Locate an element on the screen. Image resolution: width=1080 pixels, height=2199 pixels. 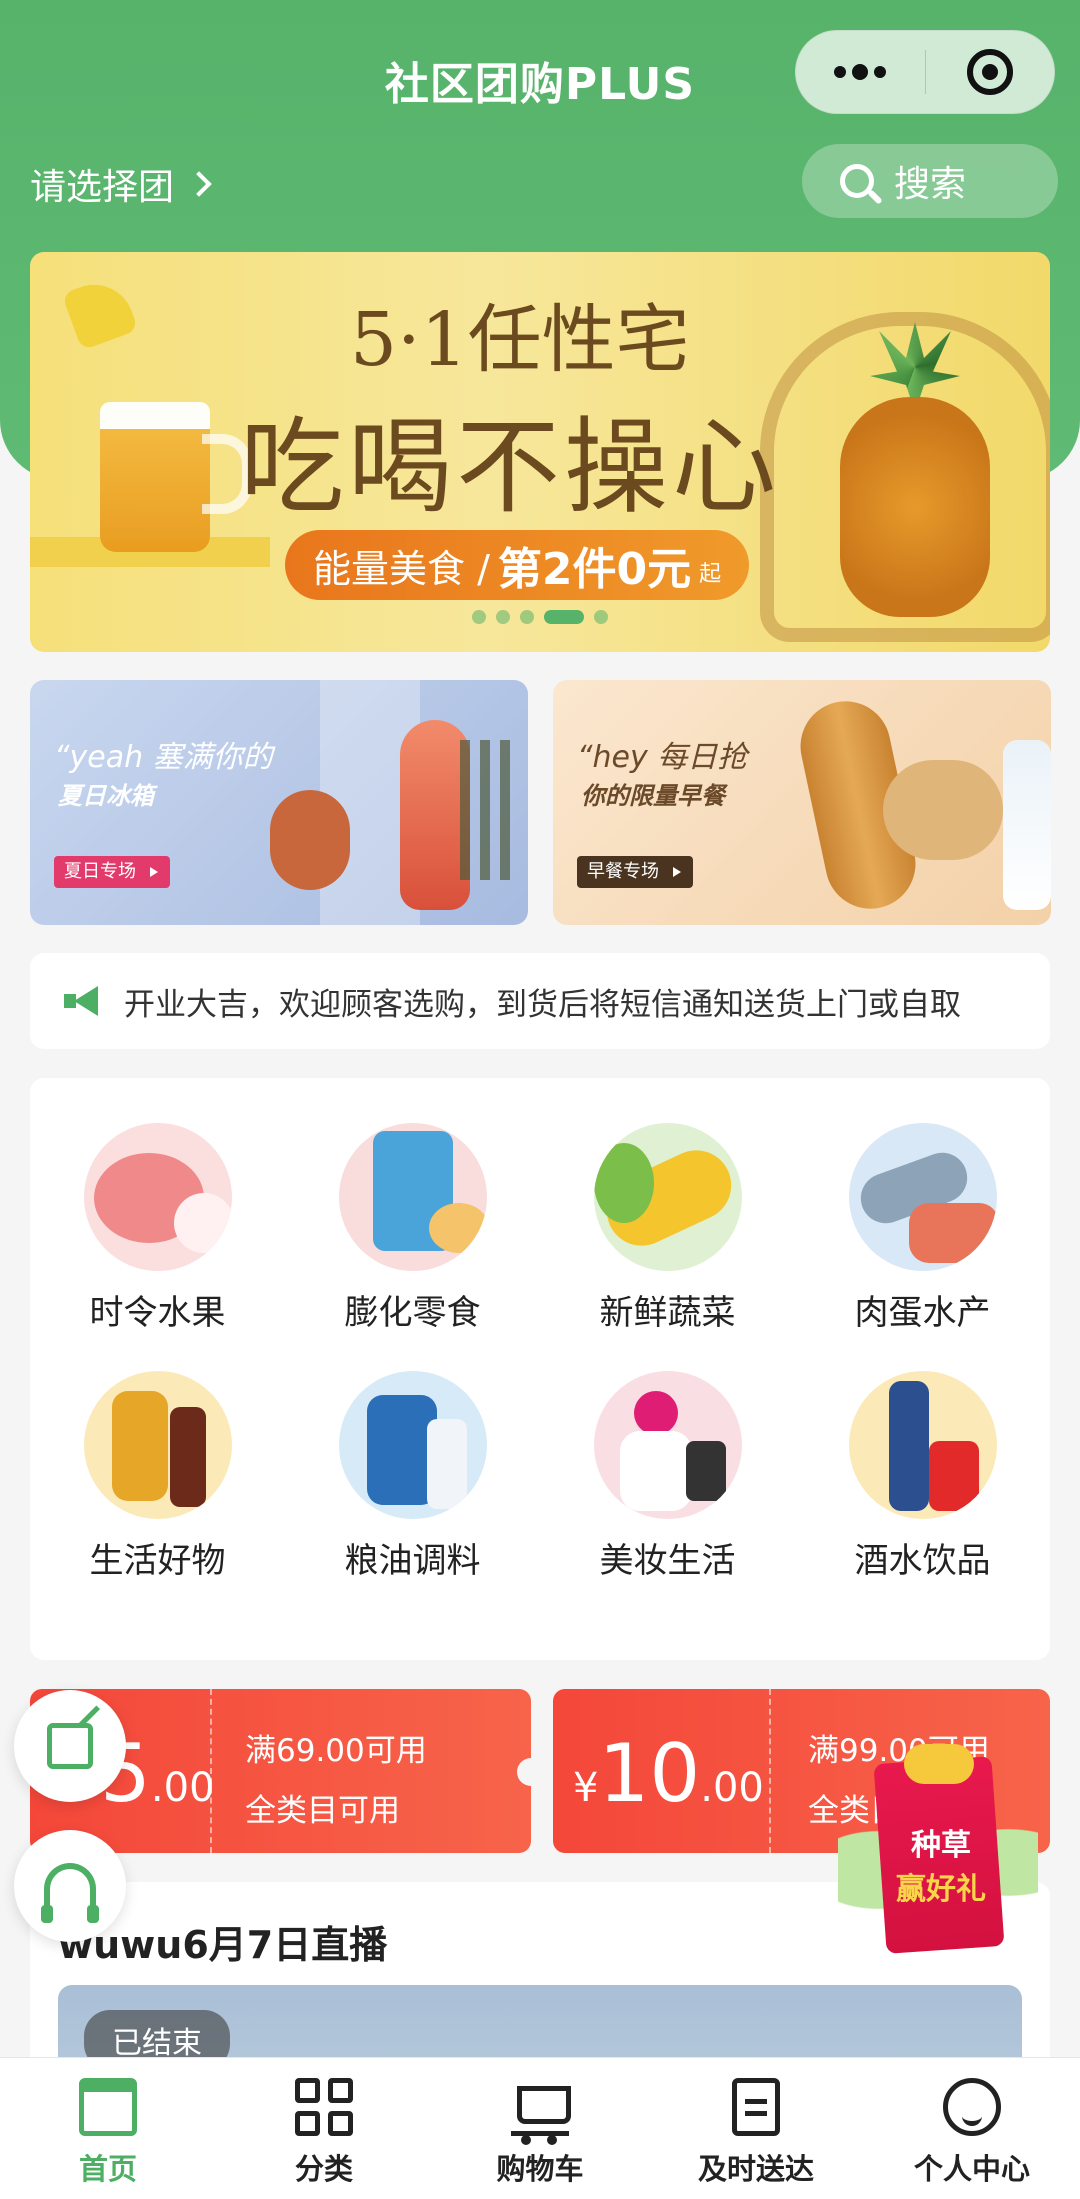
category-label: 膨化零食 is located at coordinates (412, 1313).